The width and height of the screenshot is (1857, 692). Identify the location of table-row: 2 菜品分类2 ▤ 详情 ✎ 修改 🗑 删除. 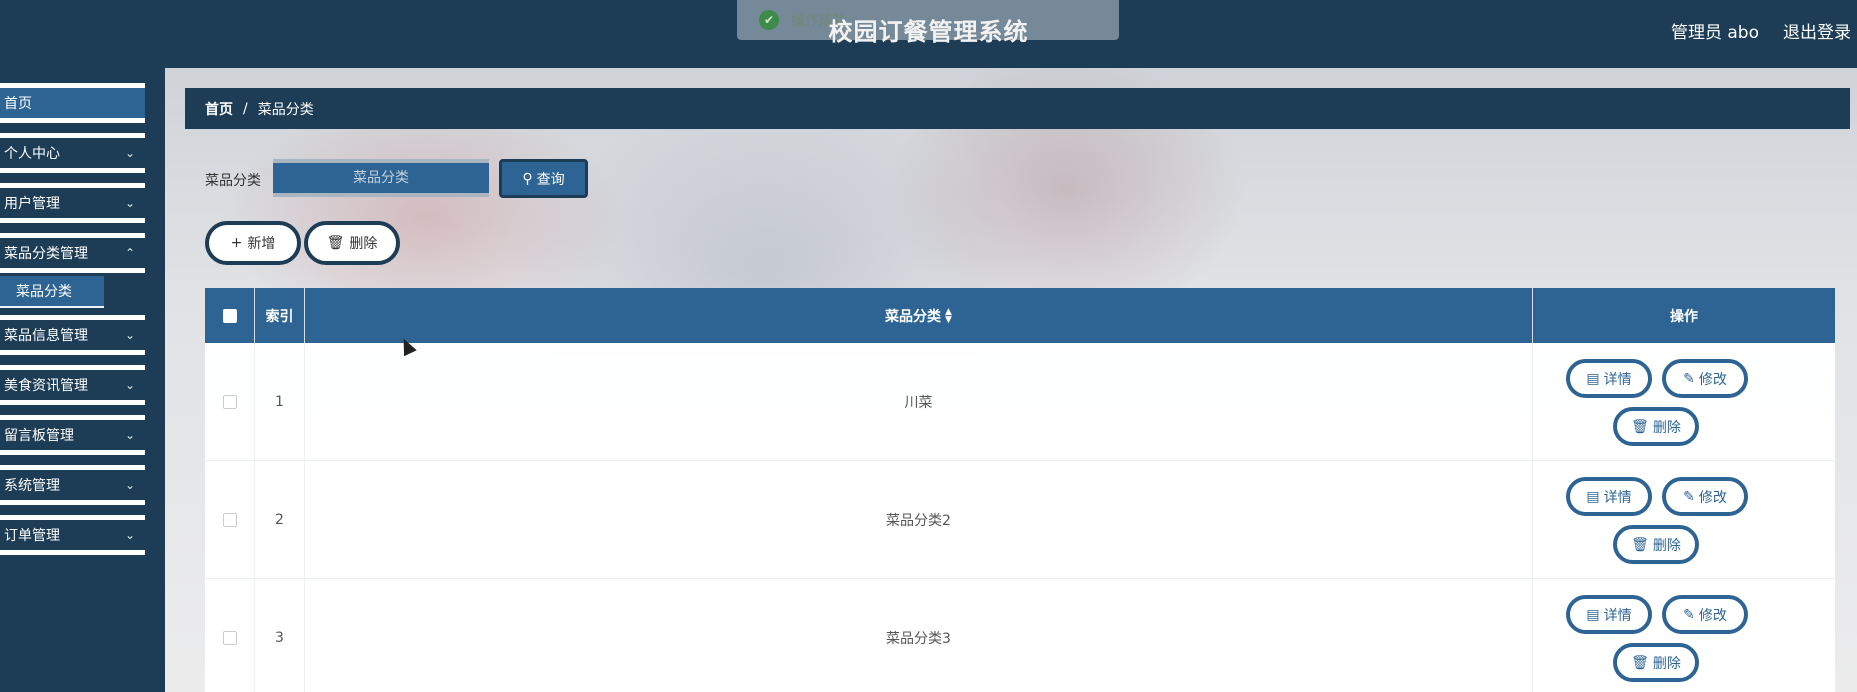
(1020, 520).